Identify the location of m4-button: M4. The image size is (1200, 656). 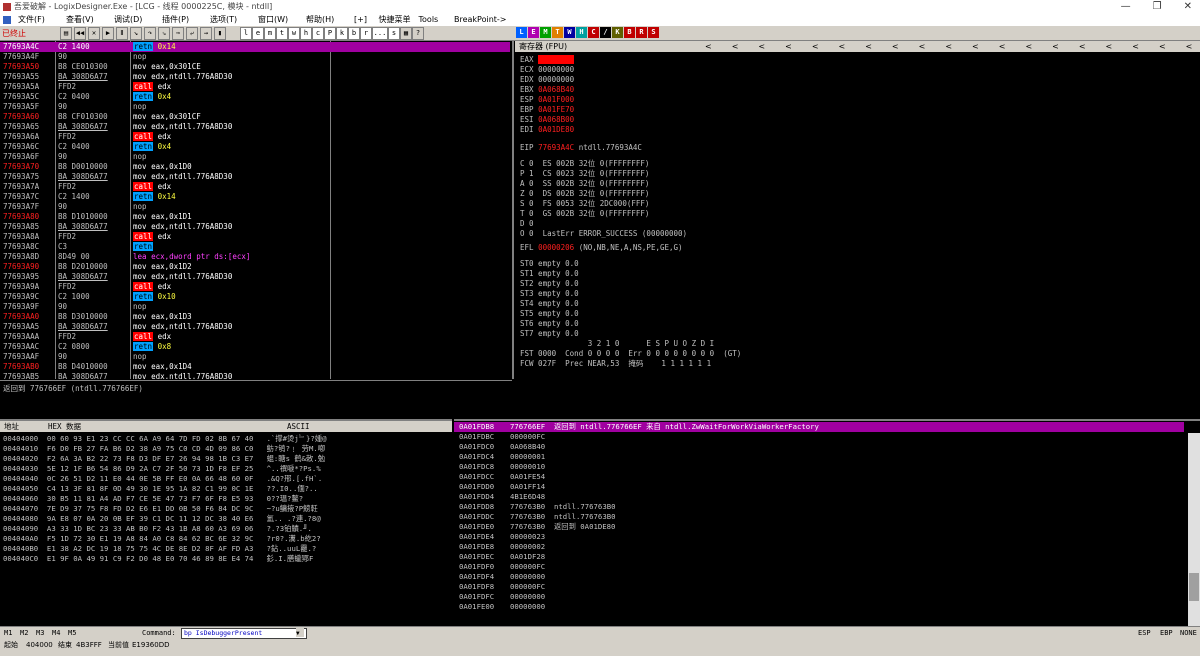
(56, 633).